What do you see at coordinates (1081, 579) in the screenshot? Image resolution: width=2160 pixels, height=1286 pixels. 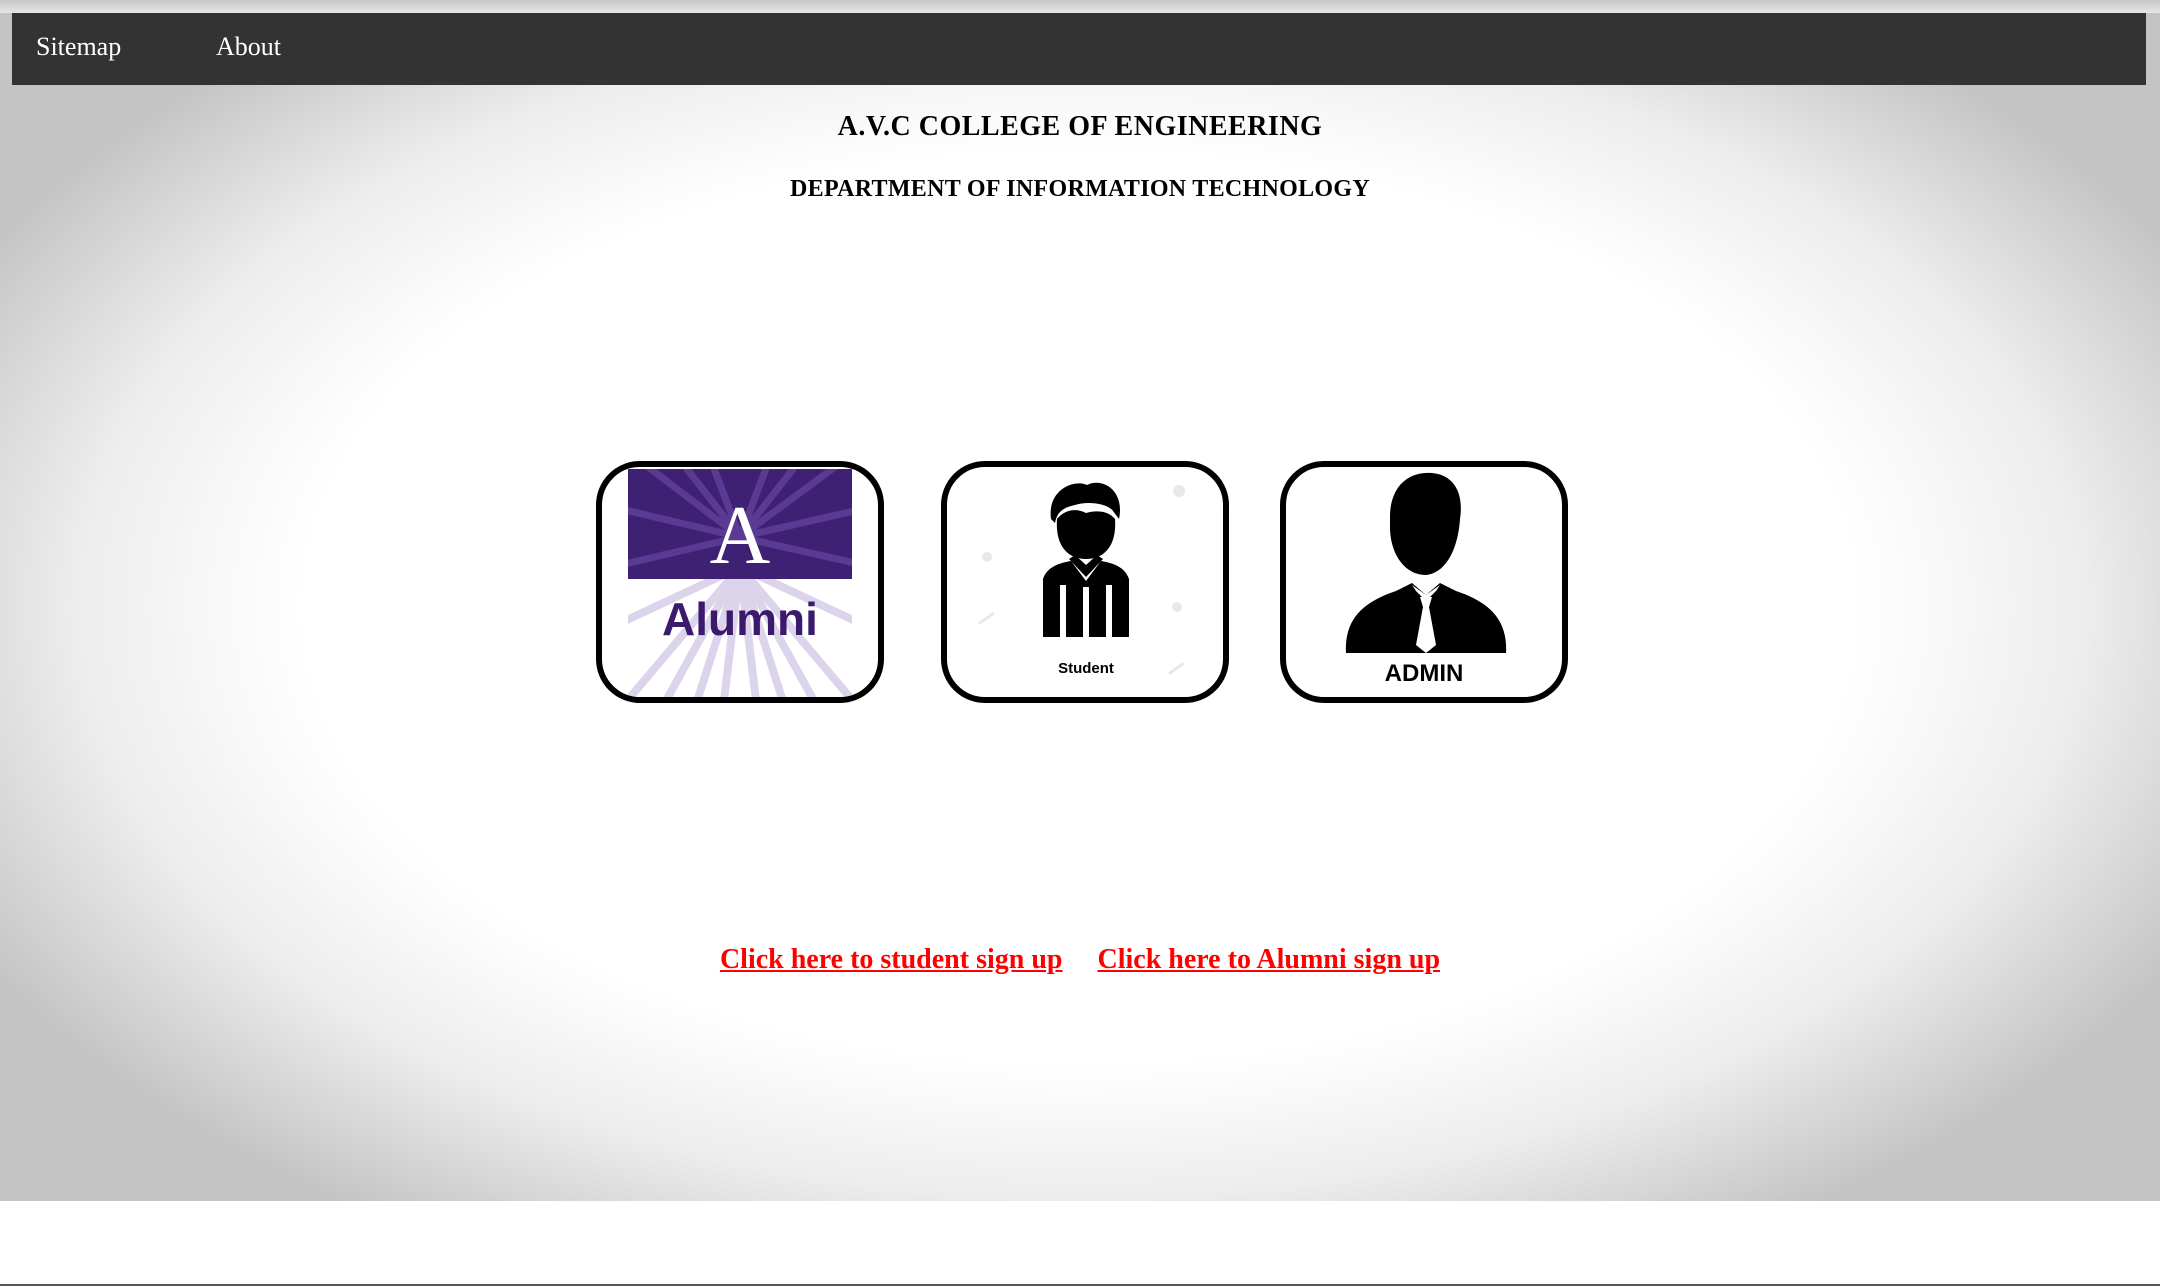 I see `student-avatar-icon: Student` at bounding box center [1081, 579].